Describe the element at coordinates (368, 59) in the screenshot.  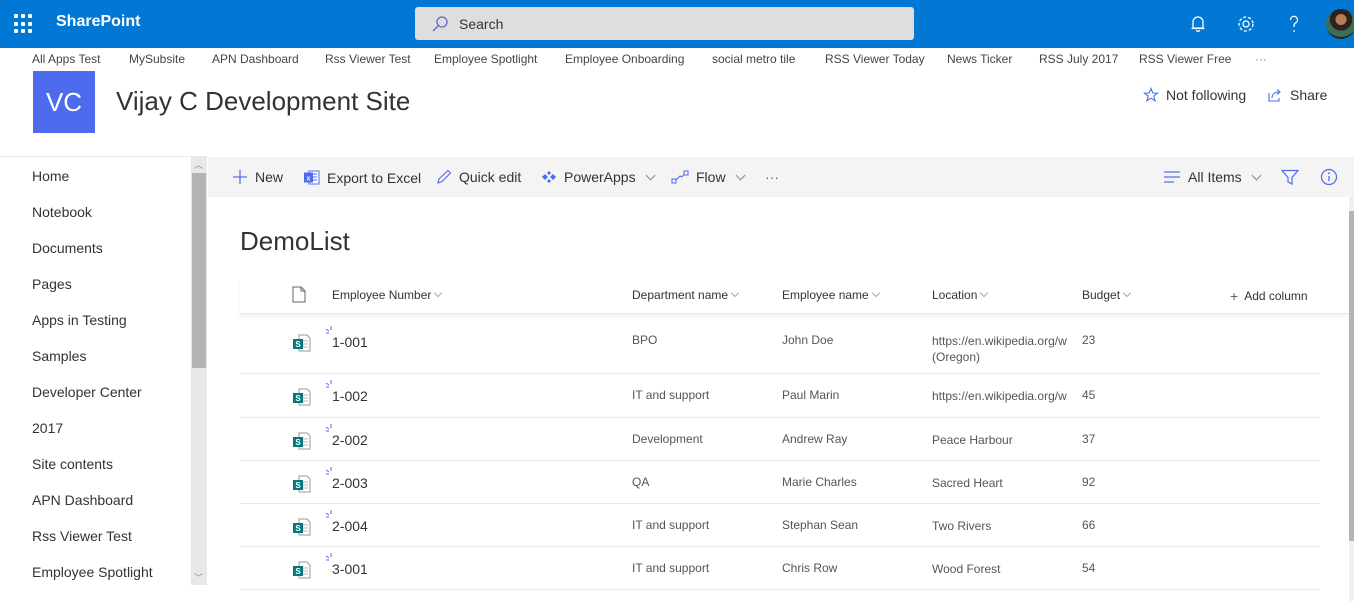
I see `topnav-link: Rss Viewer Test` at that location.